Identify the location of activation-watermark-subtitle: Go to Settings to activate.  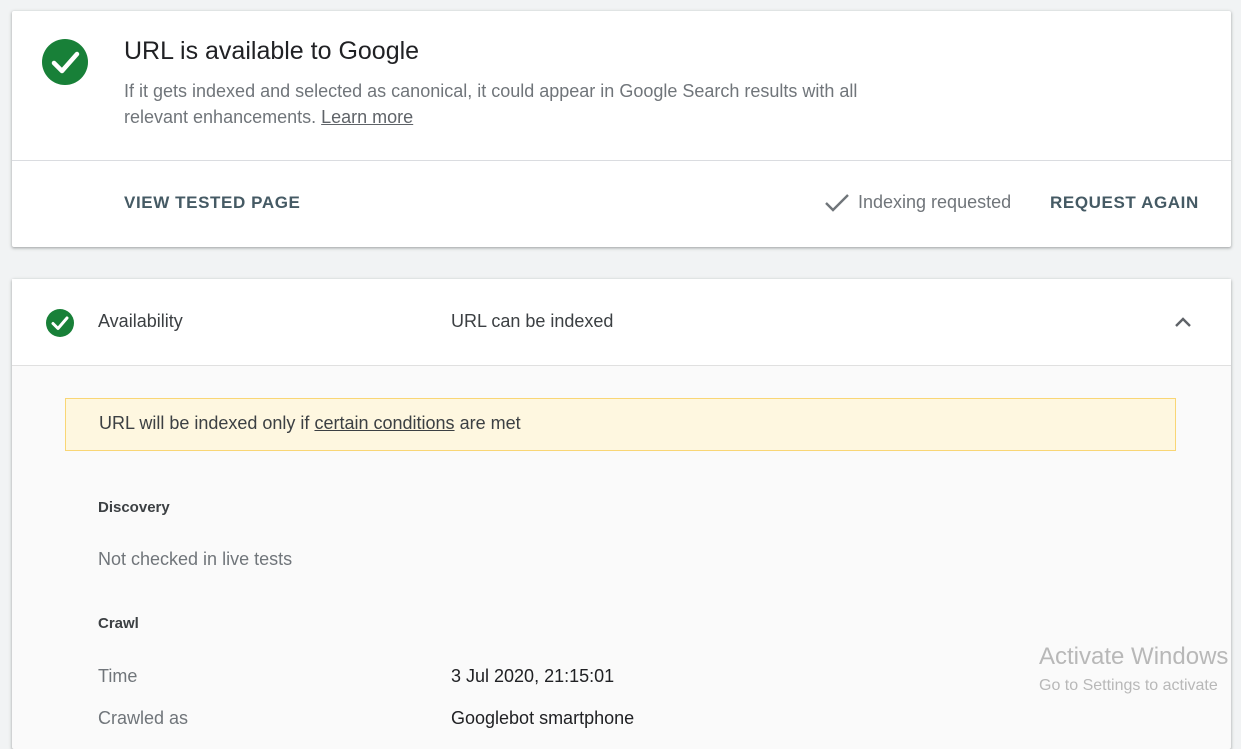
(1128, 685).